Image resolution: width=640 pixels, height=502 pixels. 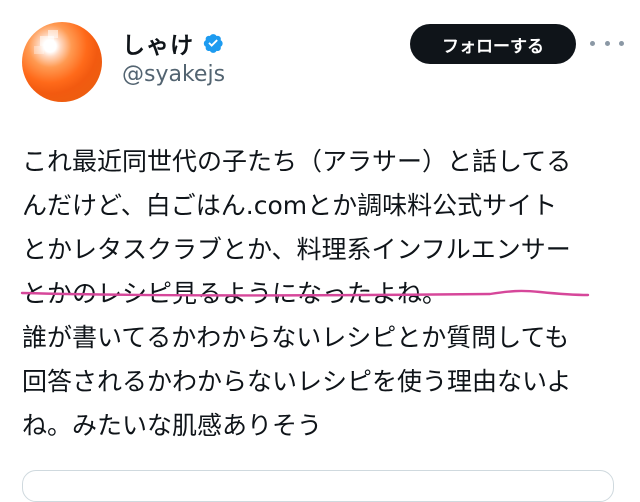 I want to click on verified-badge-icon, so click(x=213, y=43).